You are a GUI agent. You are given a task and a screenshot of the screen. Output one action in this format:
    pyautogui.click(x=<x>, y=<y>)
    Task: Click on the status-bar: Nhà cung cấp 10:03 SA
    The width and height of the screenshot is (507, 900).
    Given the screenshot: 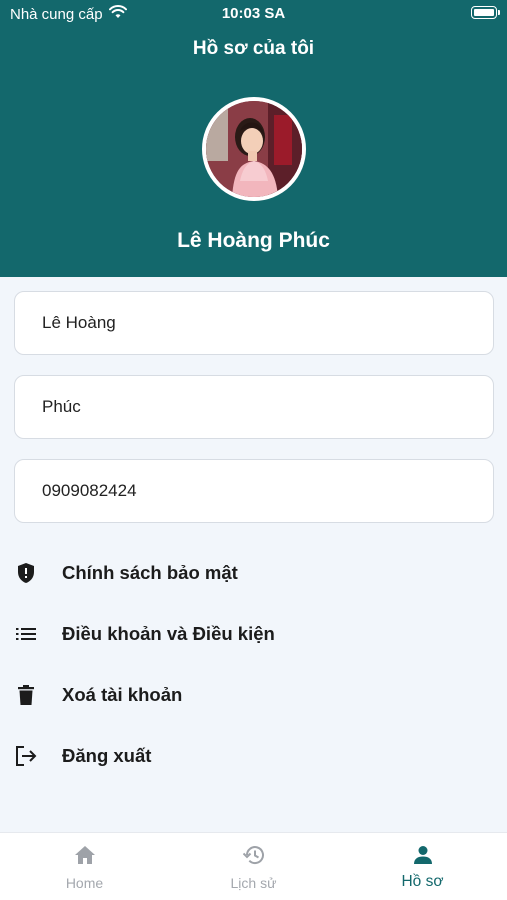 What is the action you would take?
    pyautogui.click(x=253, y=14)
    